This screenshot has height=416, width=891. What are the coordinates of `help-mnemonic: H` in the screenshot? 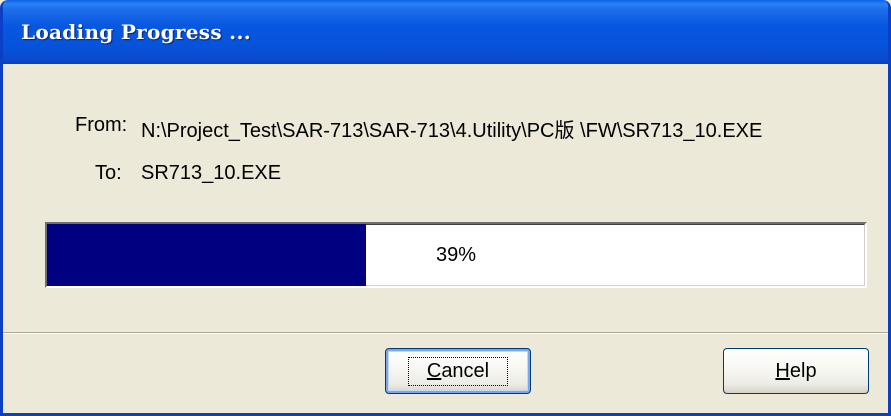 It's located at (782, 370).